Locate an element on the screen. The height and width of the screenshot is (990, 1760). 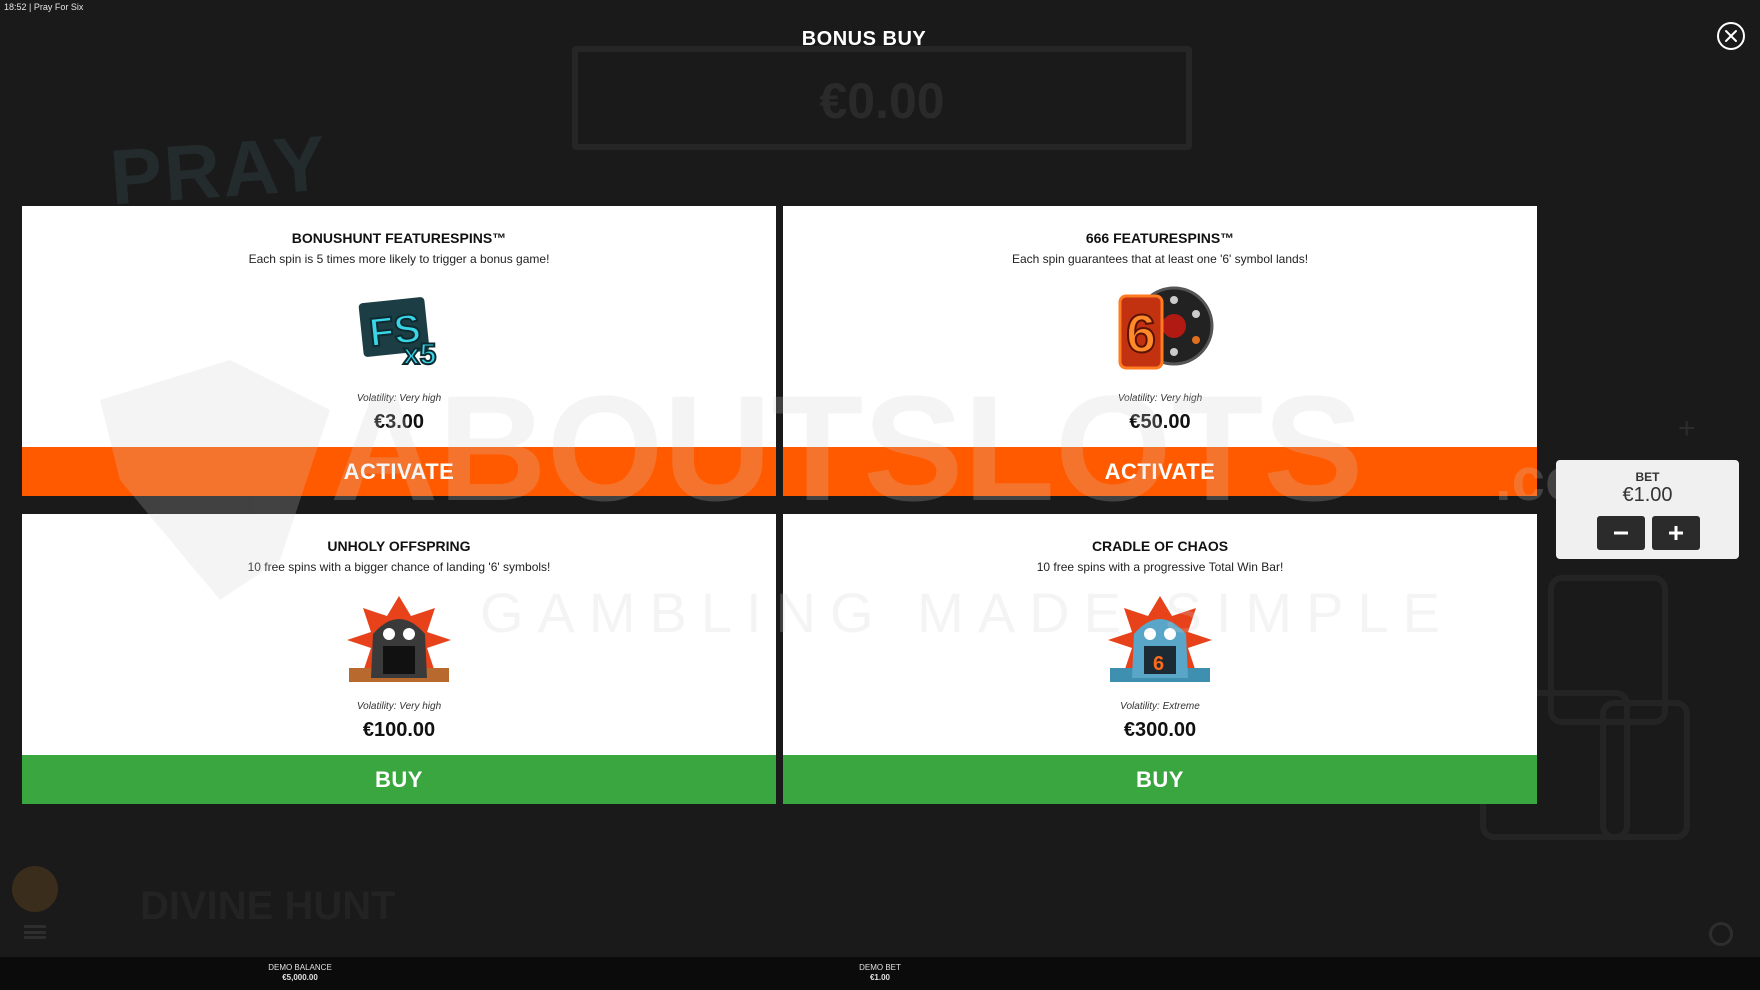
demo-balance-value: €5,000.00 is located at coordinates (300, 977).